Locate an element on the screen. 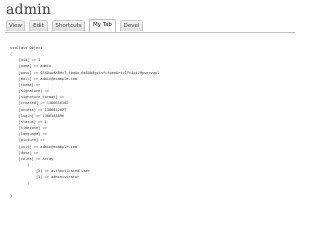 The image size is (320, 240). dump-line: [theme] => is located at coordinates (25, 84).